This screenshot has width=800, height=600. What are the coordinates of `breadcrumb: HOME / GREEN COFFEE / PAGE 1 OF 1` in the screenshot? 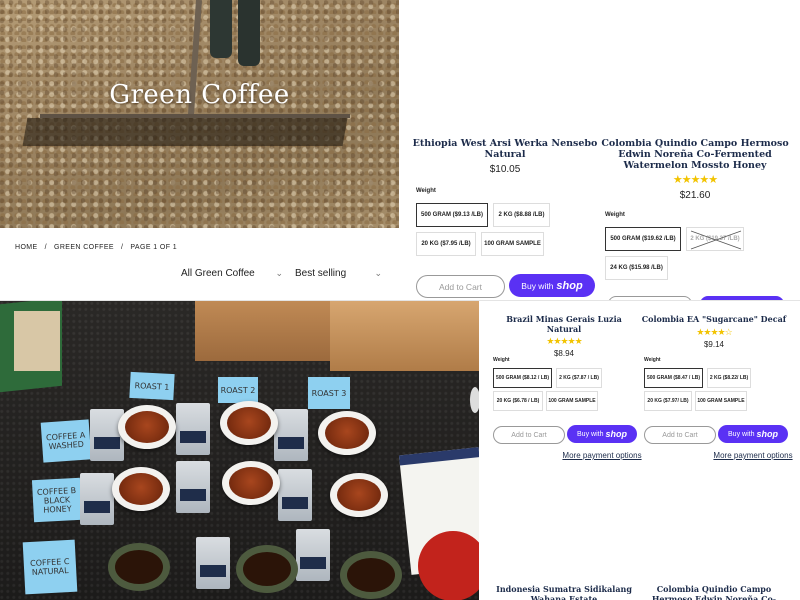 It's located at (96, 247).